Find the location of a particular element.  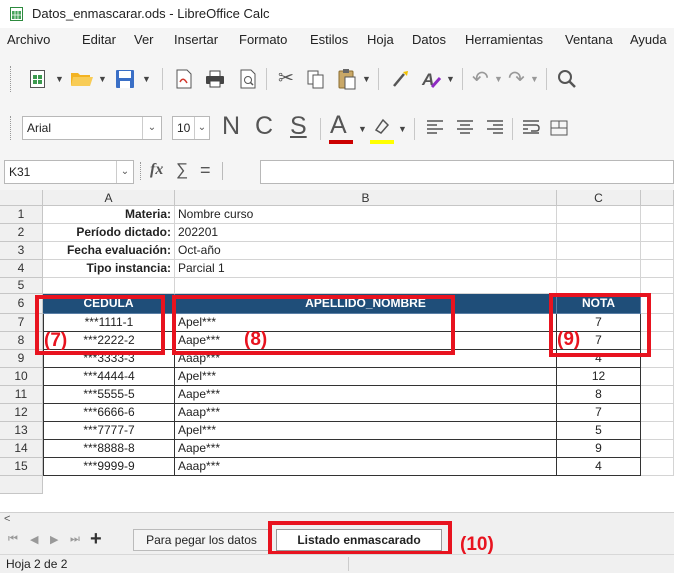

scroll-left-icon: < is located at coordinates (7, 519).